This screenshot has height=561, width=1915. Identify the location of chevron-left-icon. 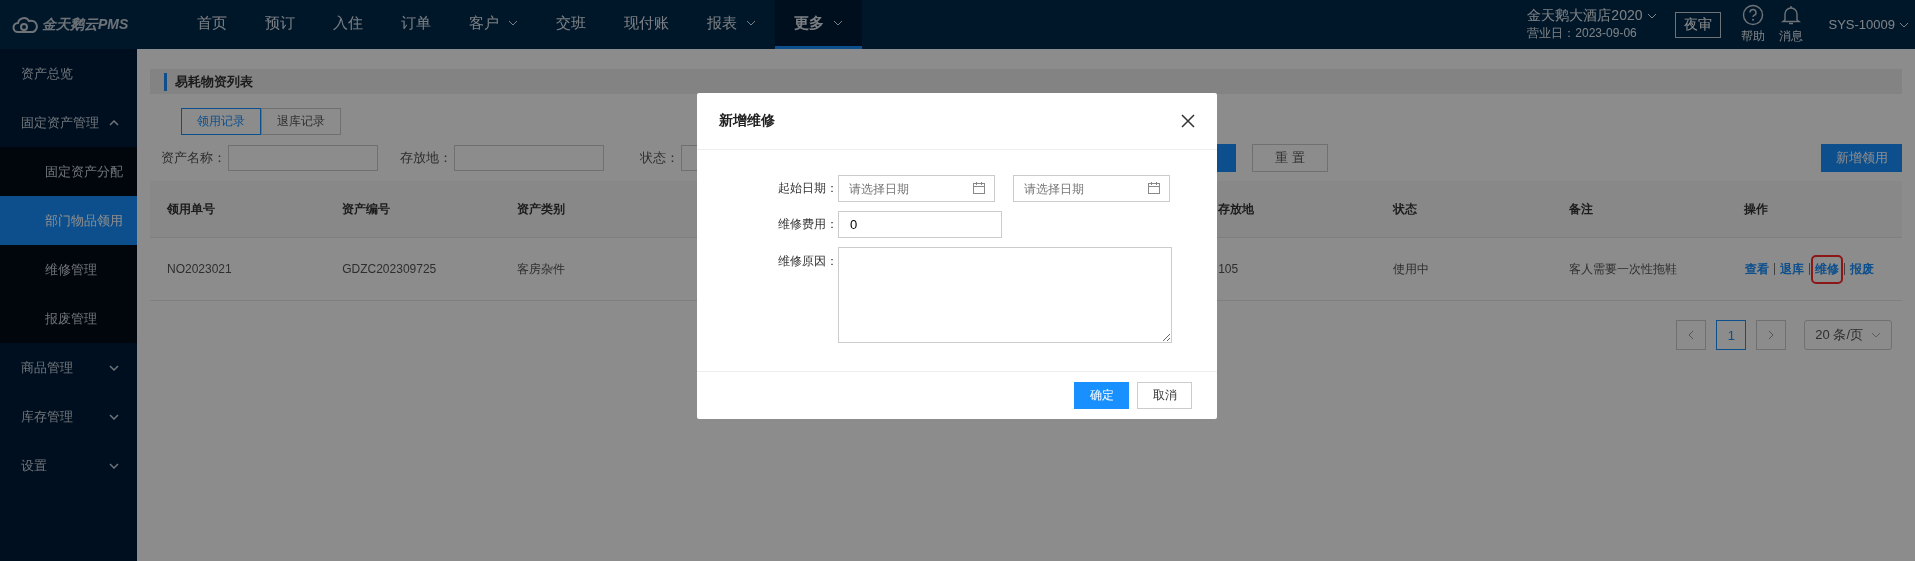
(1691, 335).